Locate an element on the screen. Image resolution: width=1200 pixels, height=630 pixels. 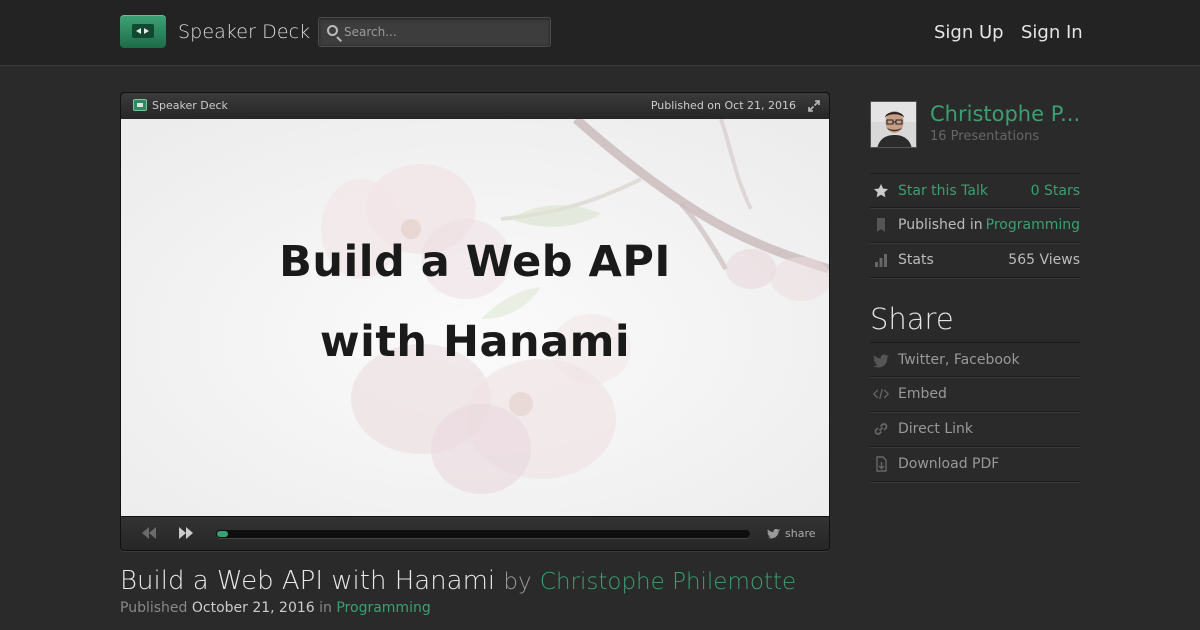
share-twitter-facebook-label: Twitter, Facebook is located at coordinates (959, 360).